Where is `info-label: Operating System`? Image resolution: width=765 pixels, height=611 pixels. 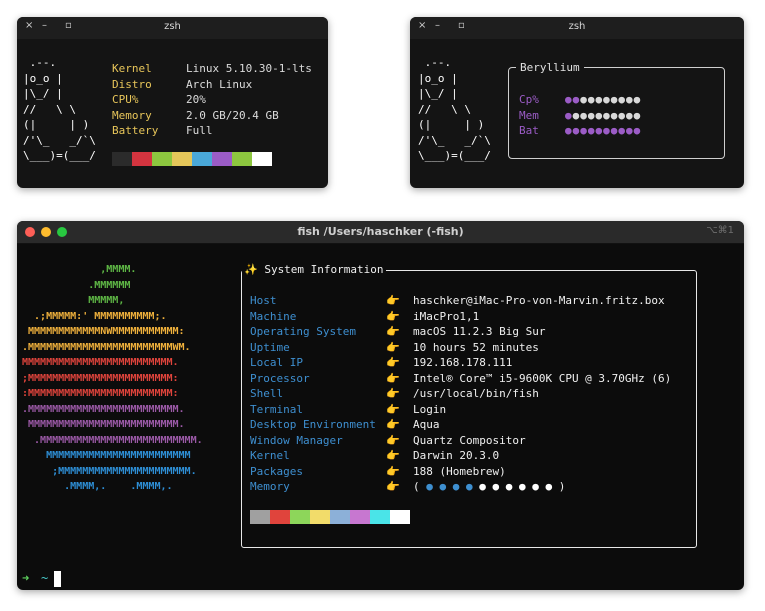
info-label: Operating System is located at coordinates (303, 331).